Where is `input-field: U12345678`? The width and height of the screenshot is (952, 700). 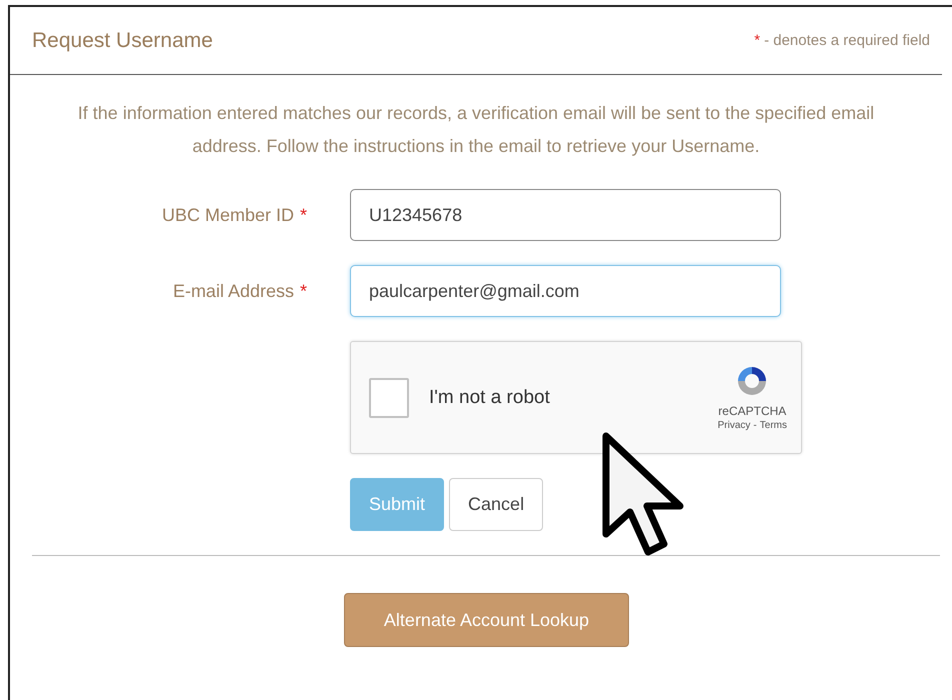
input-field: U12345678 is located at coordinates (565, 215).